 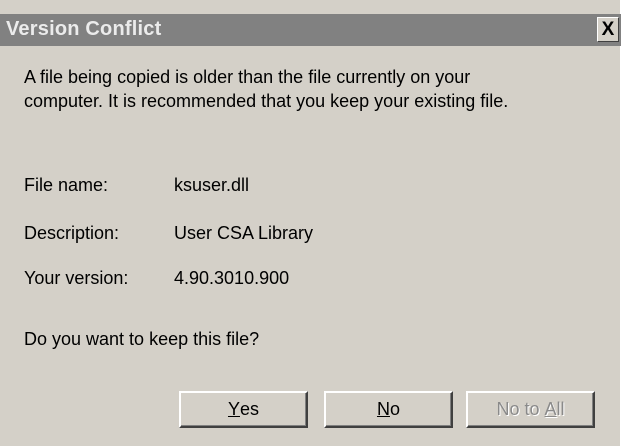 What do you see at coordinates (310, 30) in the screenshot?
I see `title-bar: Version Conflict X` at bounding box center [310, 30].